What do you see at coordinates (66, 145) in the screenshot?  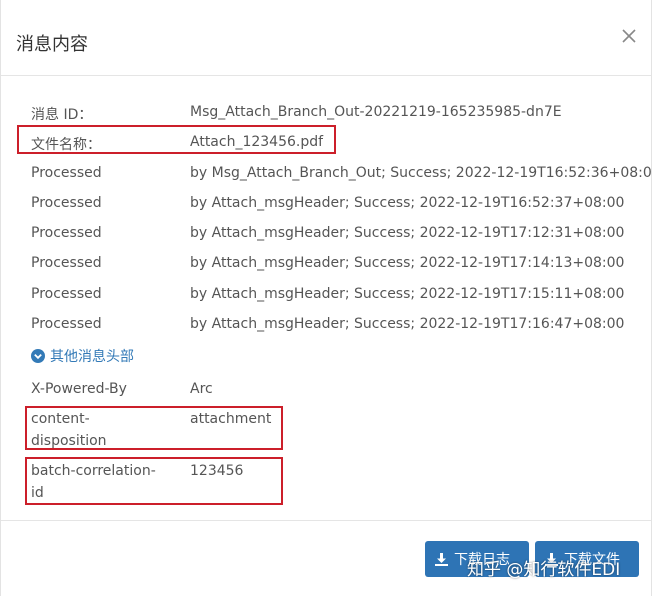 I see `field-key: 文件名称：` at bounding box center [66, 145].